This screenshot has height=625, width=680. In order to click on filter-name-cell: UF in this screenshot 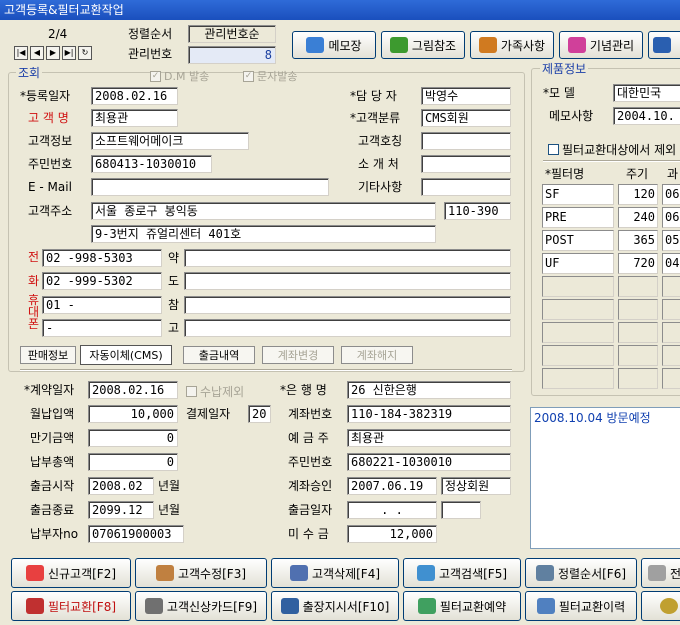, I will do `click(578, 263)`.